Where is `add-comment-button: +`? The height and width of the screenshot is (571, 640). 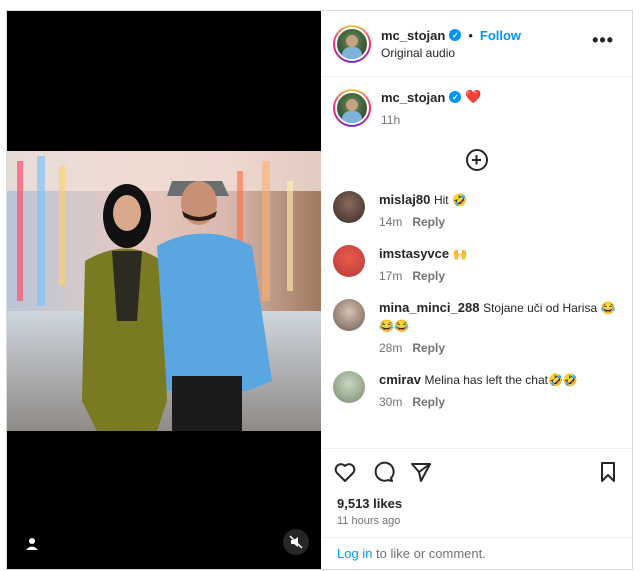 add-comment-button: + is located at coordinates (476, 160).